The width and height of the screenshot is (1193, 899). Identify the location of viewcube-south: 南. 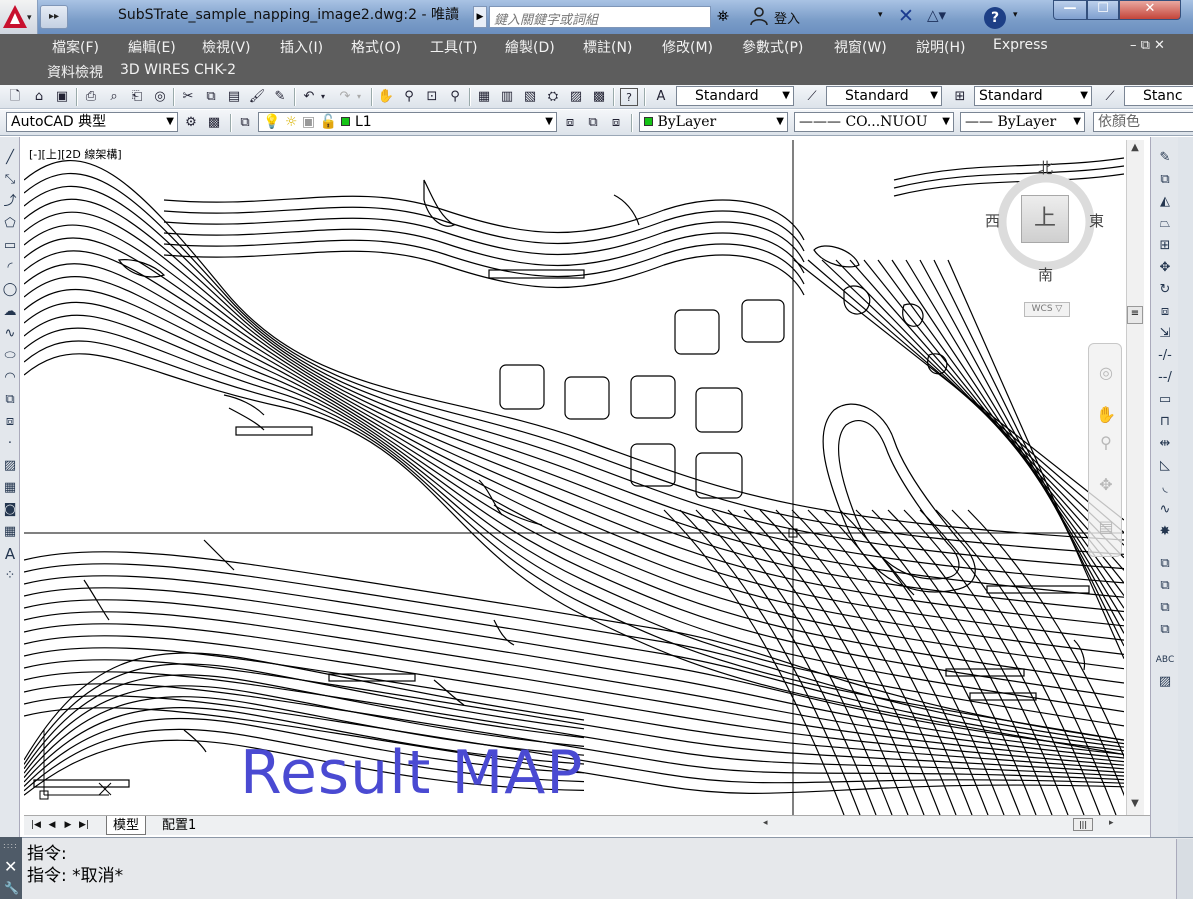
(1045, 274).